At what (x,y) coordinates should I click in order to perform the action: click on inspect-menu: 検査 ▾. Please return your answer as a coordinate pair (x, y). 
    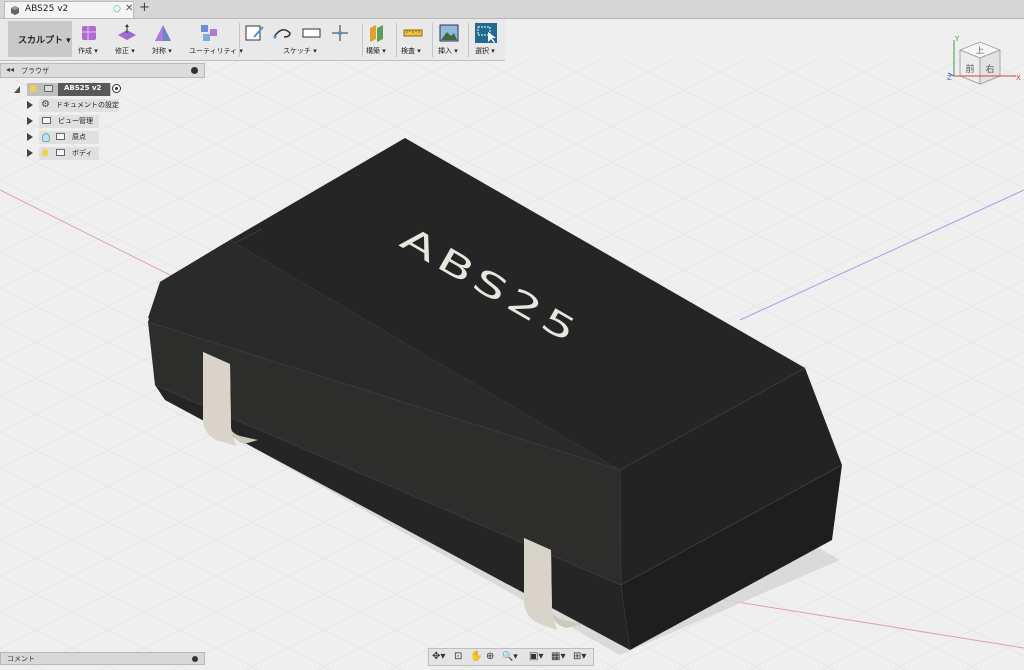
    Looking at the image, I should click on (413, 40).